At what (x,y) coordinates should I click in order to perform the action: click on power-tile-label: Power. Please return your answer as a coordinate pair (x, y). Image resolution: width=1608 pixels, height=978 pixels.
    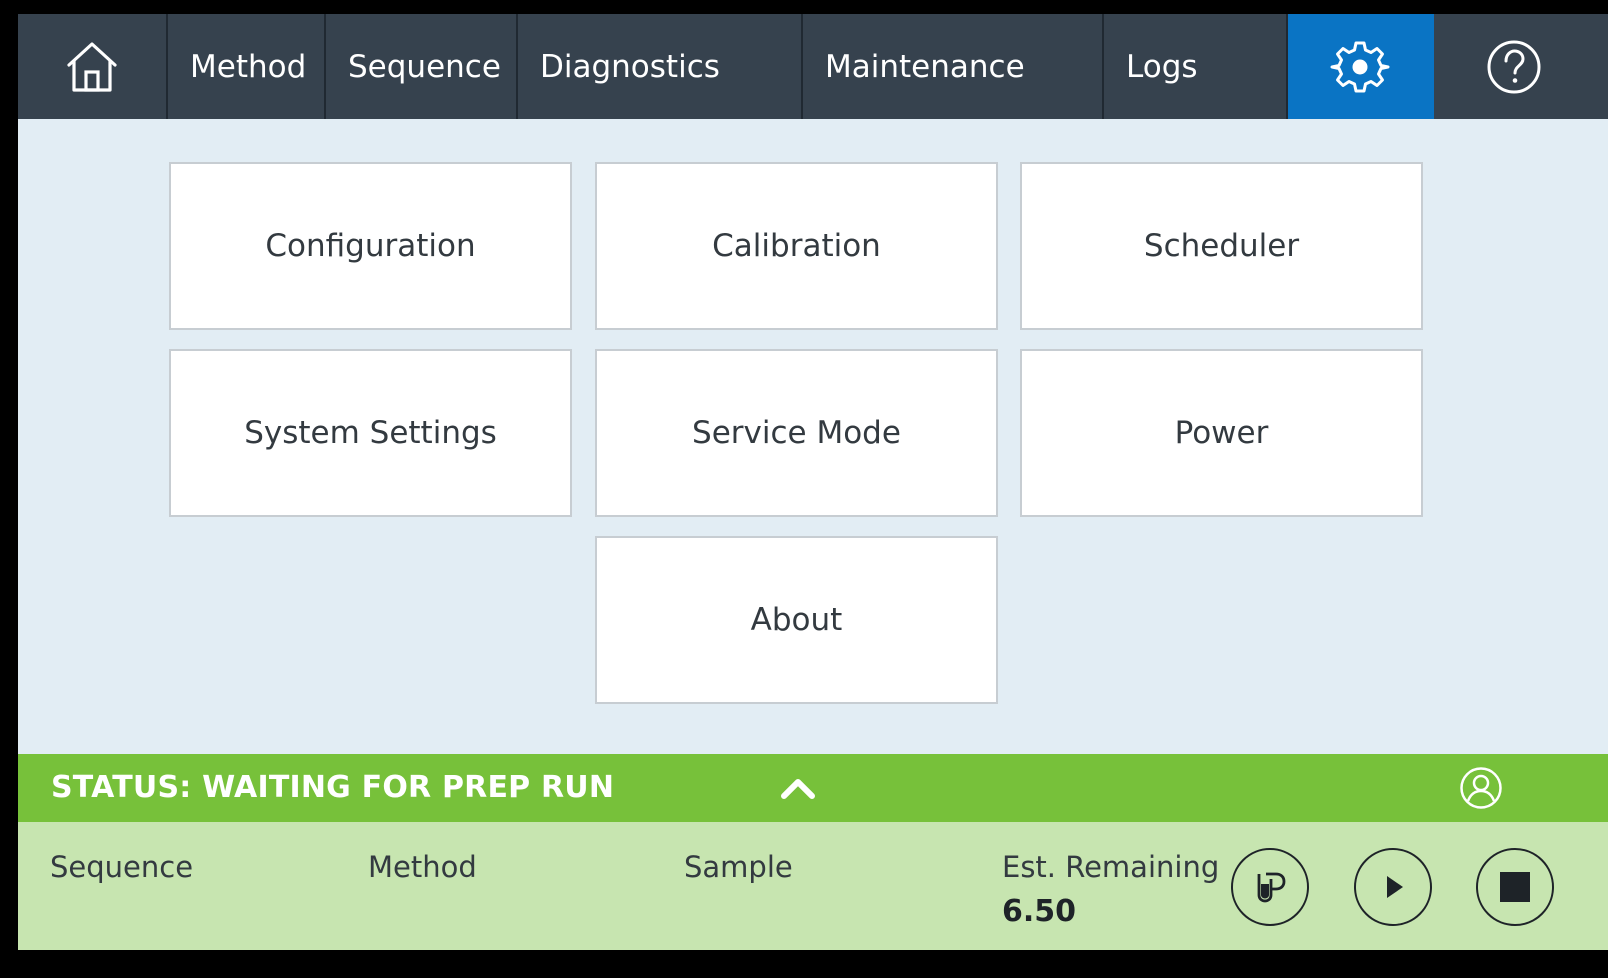
    Looking at the image, I should click on (1221, 433).